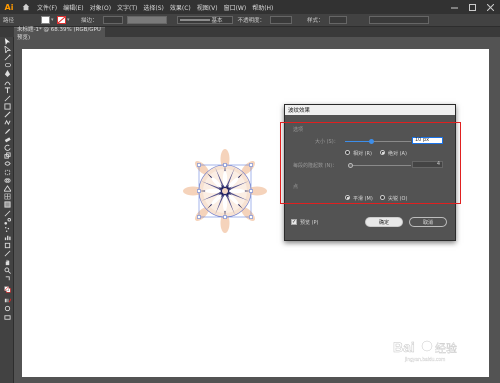 The width and height of the screenshot is (500, 383). What do you see at coordinates (7, 290) in the screenshot?
I see `fill-stroke-swatch` at bounding box center [7, 290].